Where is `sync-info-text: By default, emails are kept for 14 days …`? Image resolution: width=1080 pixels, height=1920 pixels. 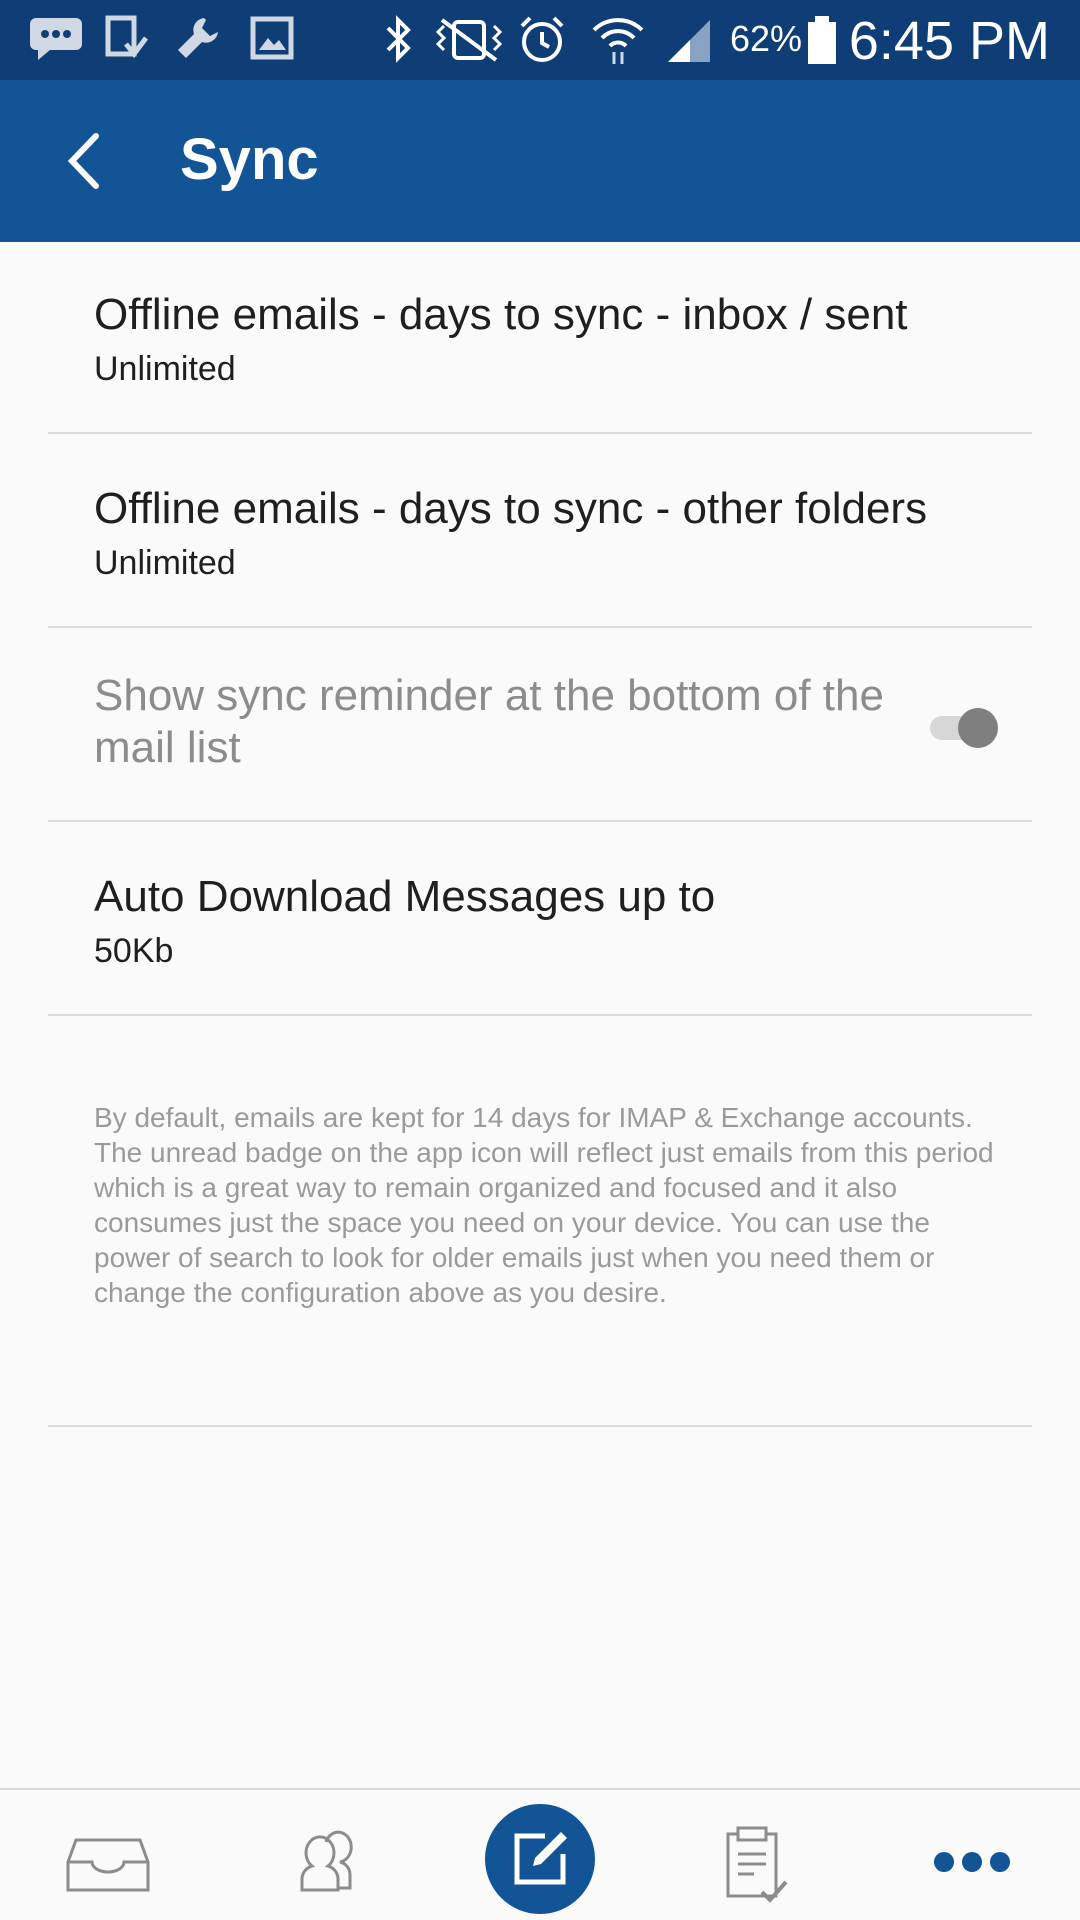
sync-info-text: By default, emails are kept for 14 days … is located at coordinates (544, 1205).